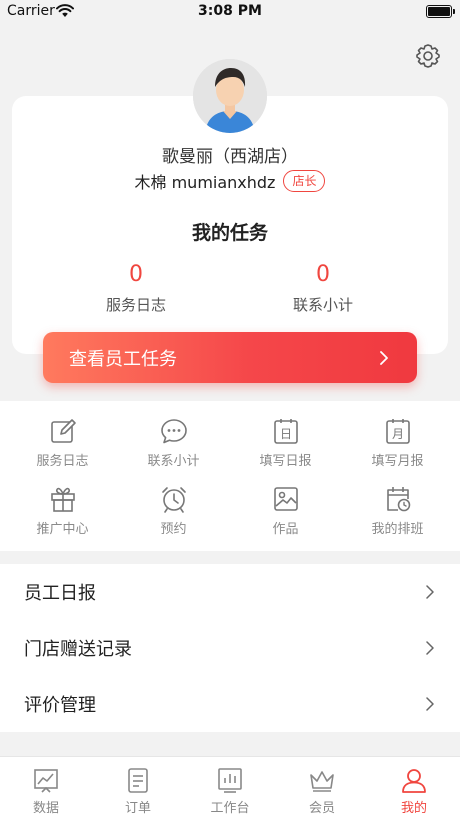  What do you see at coordinates (173, 517) in the screenshot?
I see `shortcut-appointment: 预约` at bounding box center [173, 517].